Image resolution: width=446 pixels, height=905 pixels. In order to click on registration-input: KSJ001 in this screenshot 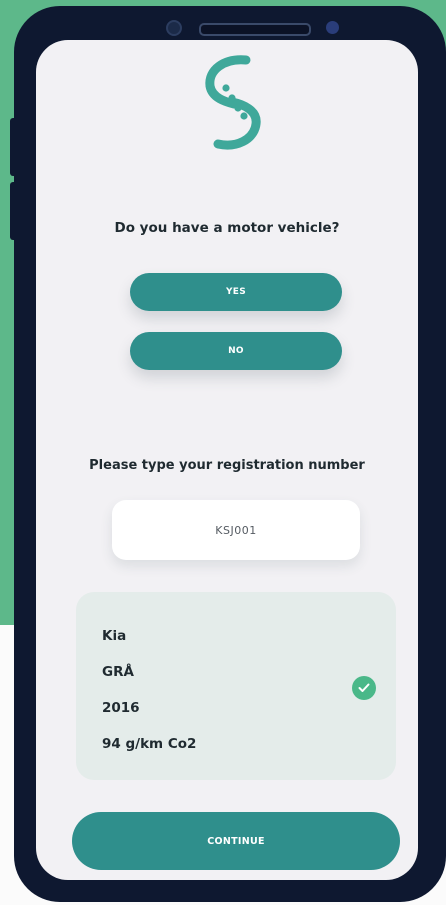, I will do `click(236, 530)`.